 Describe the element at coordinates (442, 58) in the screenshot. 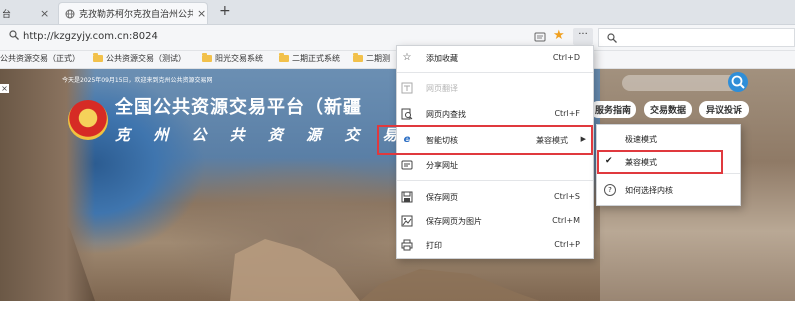

I see `menu-item-label: 添加收藏` at that location.